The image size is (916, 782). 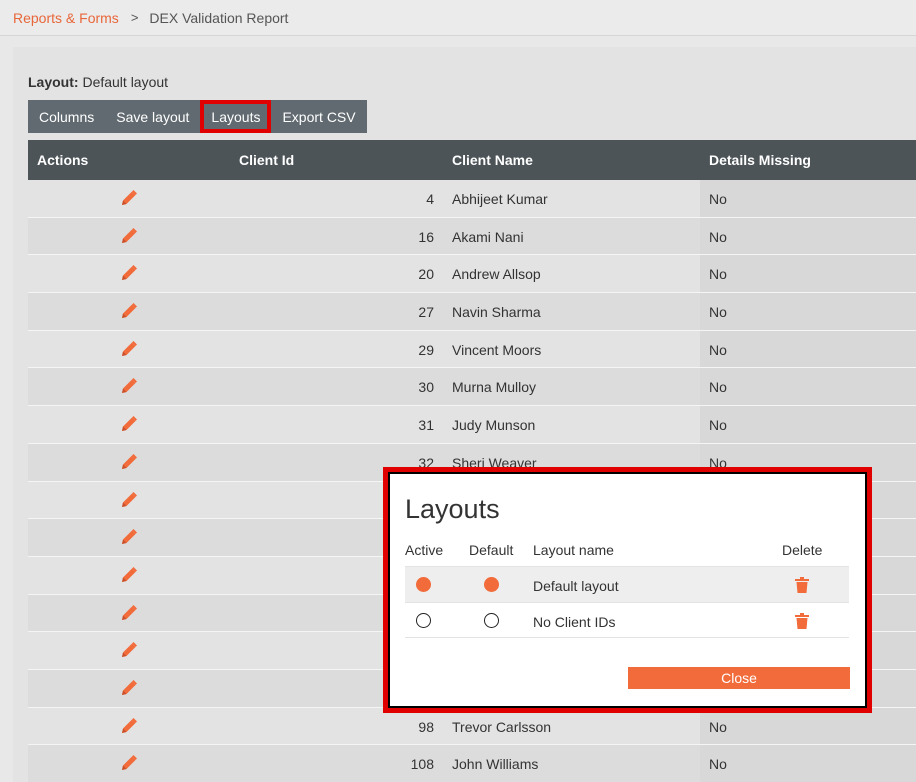 I want to click on client-name-cell: Akami Nani, so click(x=488, y=236).